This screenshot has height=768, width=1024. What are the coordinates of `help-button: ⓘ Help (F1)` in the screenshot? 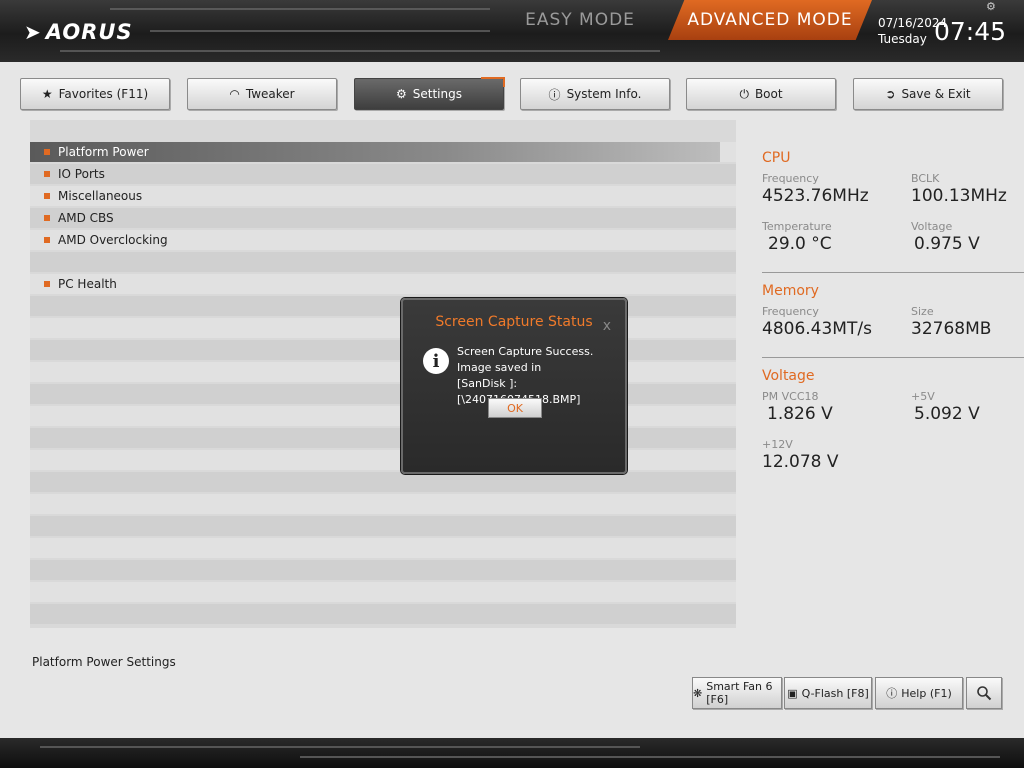 It's located at (919, 693).